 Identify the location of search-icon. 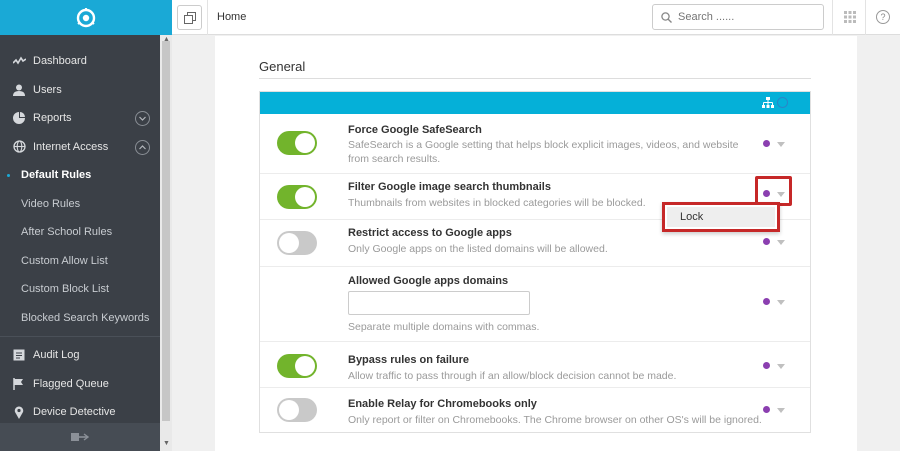
(666, 17).